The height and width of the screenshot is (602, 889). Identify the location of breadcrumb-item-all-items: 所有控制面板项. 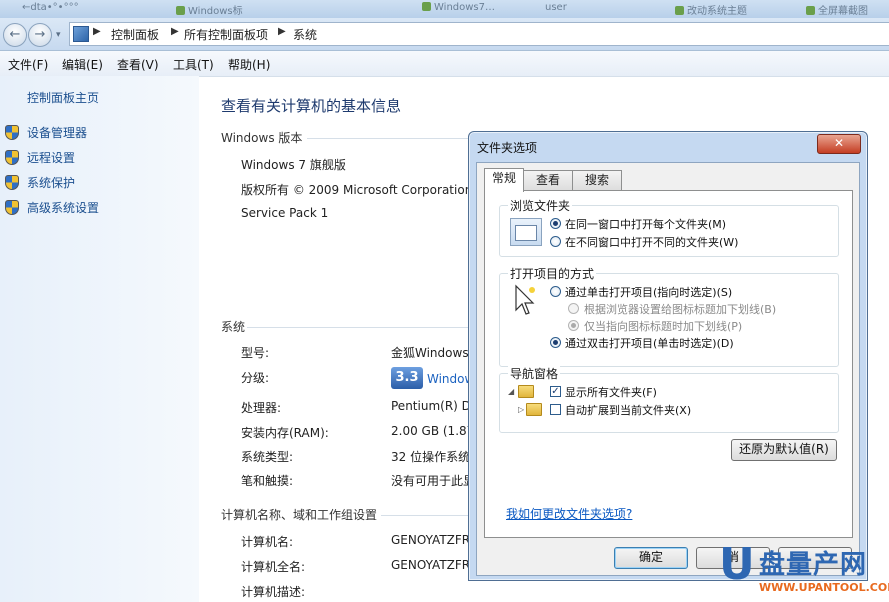
(226, 34).